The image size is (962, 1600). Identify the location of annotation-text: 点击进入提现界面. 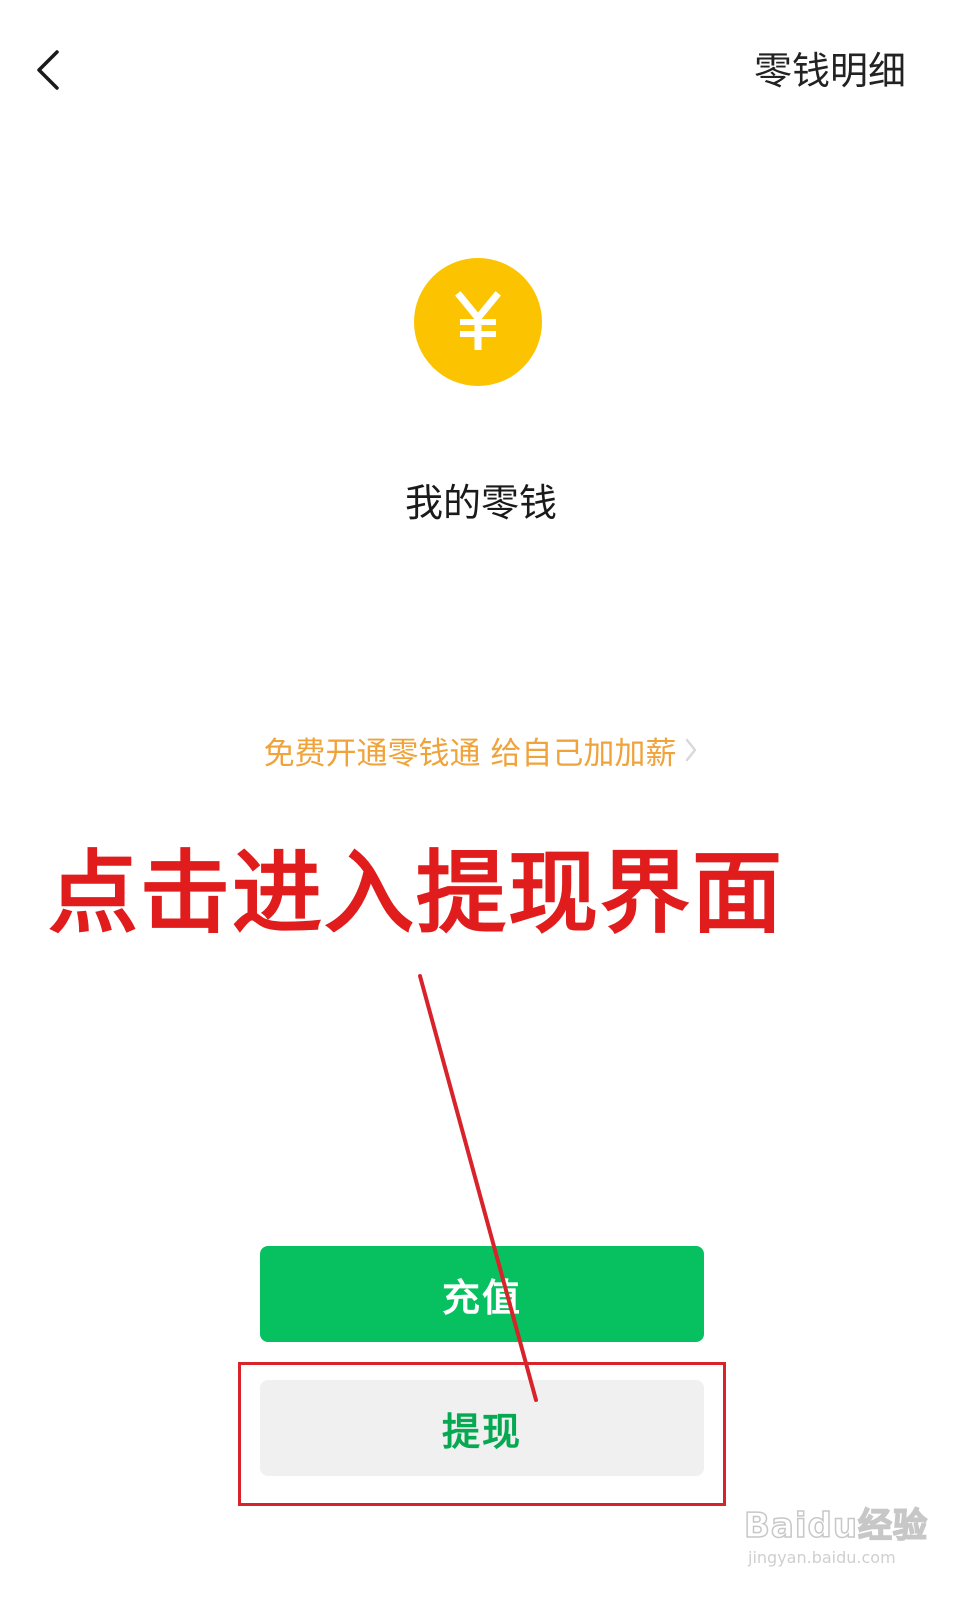
(416, 893).